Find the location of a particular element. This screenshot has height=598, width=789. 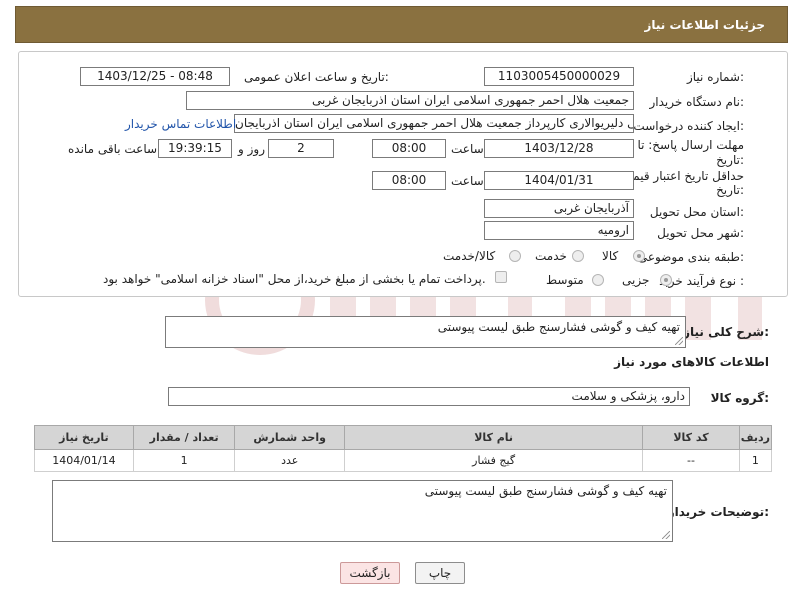

city-label: شهر محل تحویل: is located at coordinates (700, 233).